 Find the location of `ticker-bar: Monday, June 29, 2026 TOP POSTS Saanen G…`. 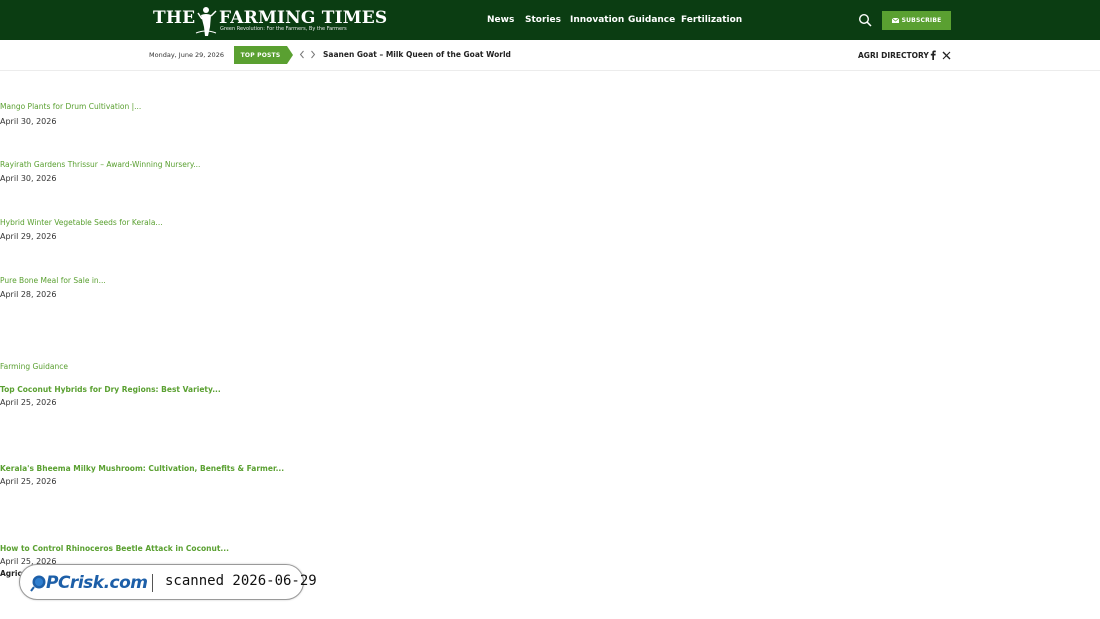

ticker-bar: Monday, June 29, 2026 TOP POSTS Saanen G… is located at coordinates (550, 55).